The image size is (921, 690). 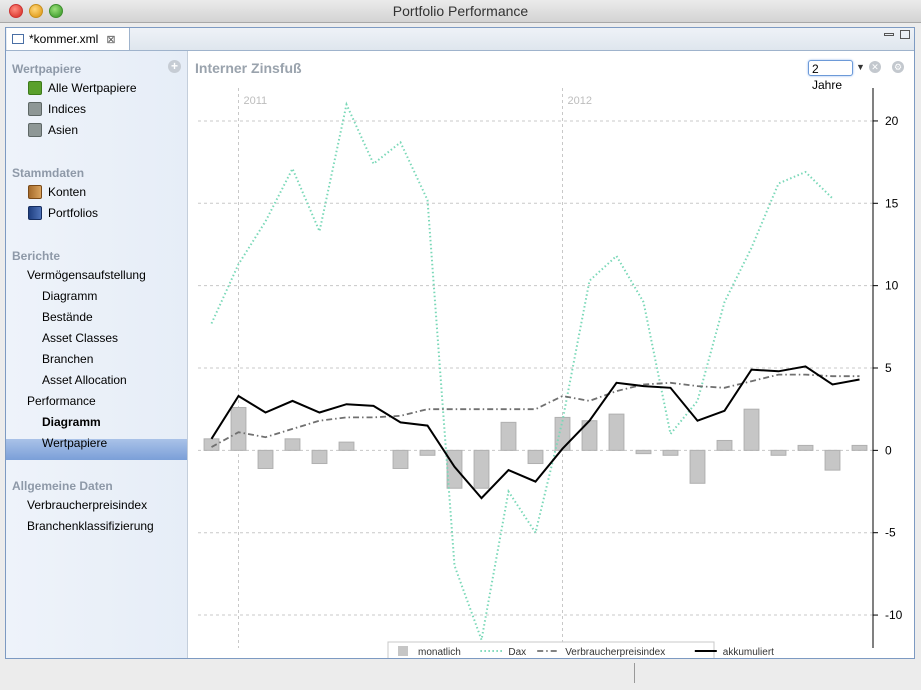 I want to click on y-tick-label: 15, so click(x=892, y=203).